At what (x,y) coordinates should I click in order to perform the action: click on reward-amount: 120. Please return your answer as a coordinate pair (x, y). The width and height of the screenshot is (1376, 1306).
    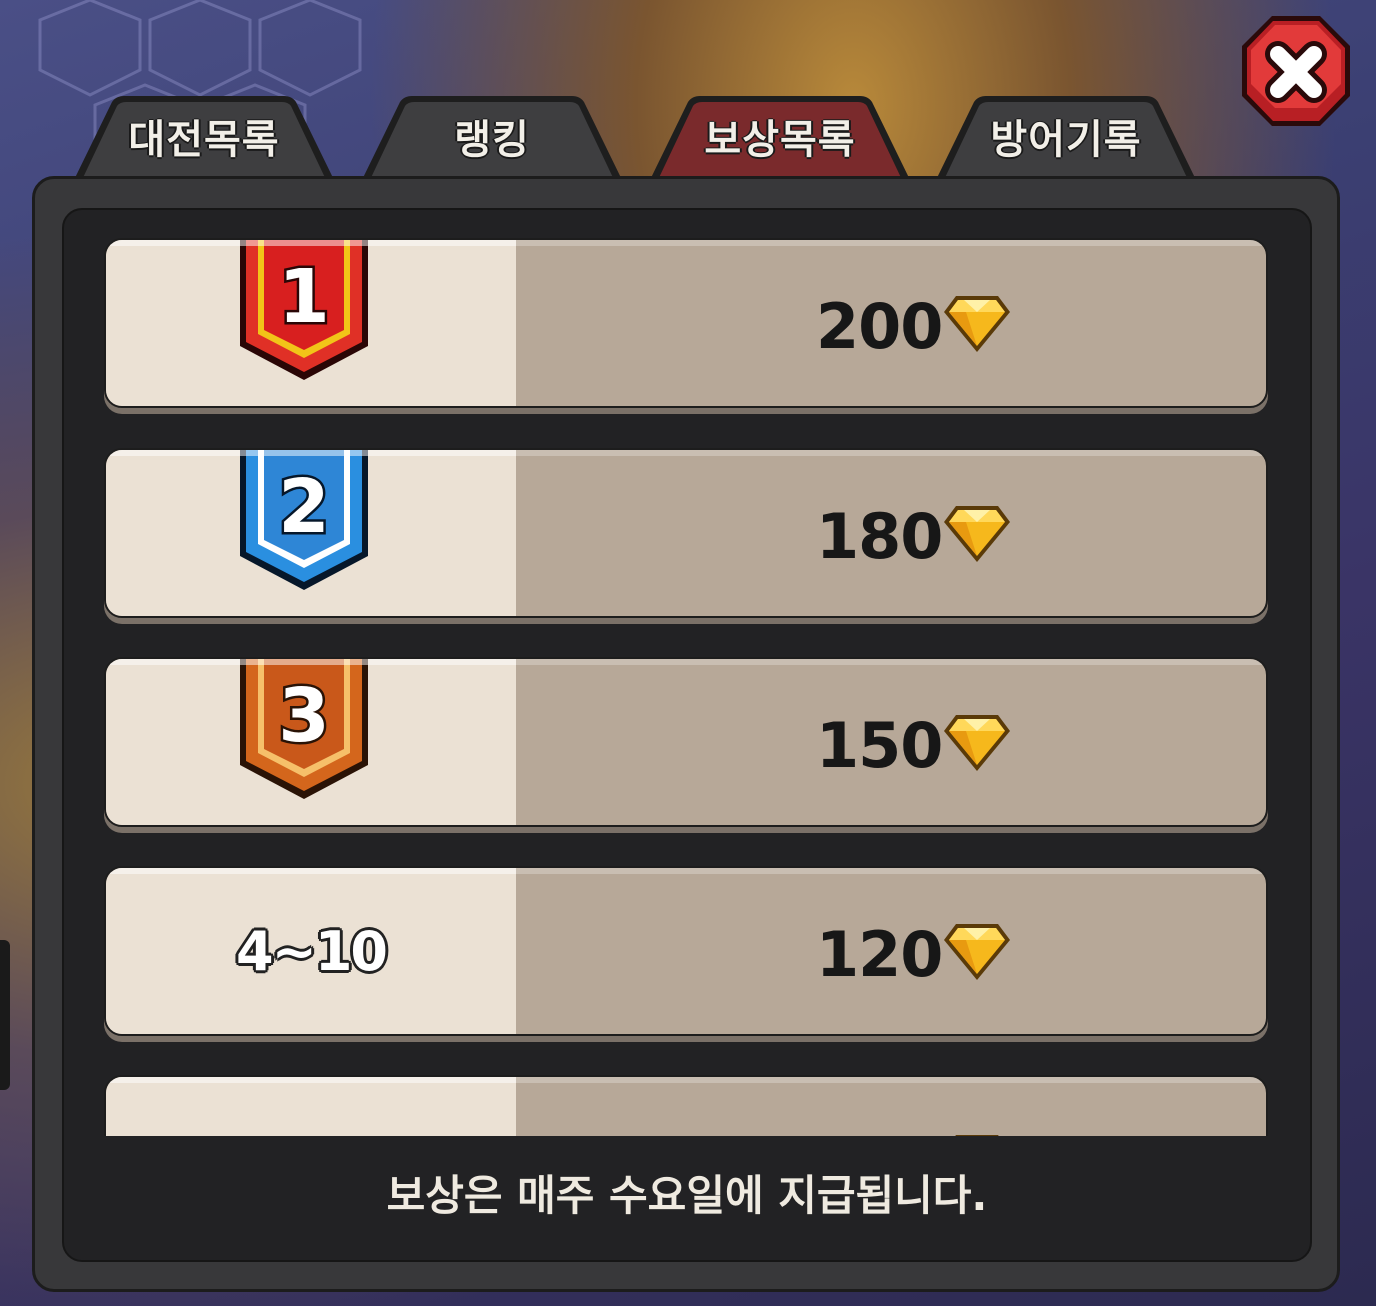
    Looking at the image, I should click on (879, 954).